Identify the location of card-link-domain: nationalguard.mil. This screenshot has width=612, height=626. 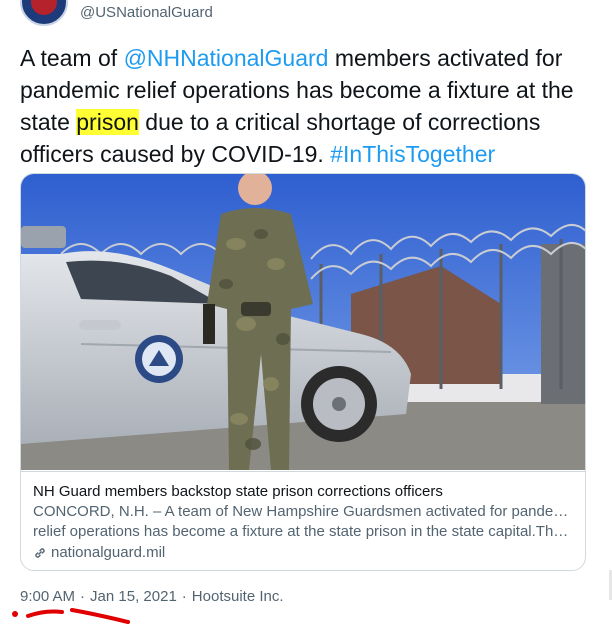
(108, 553).